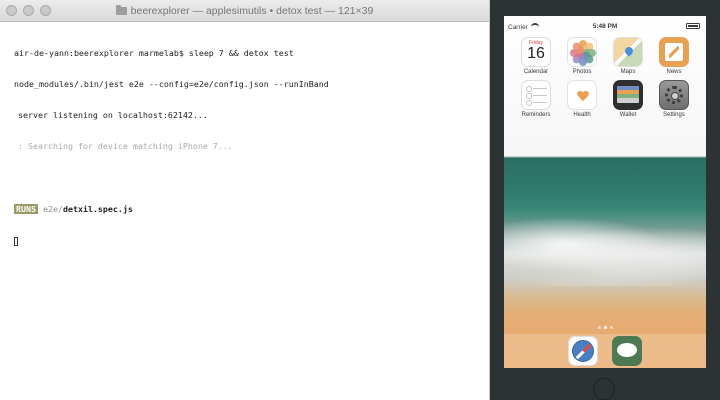 This screenshot has width=720, height=400. I want to click on calendar-date: 16, so click(536, 53).